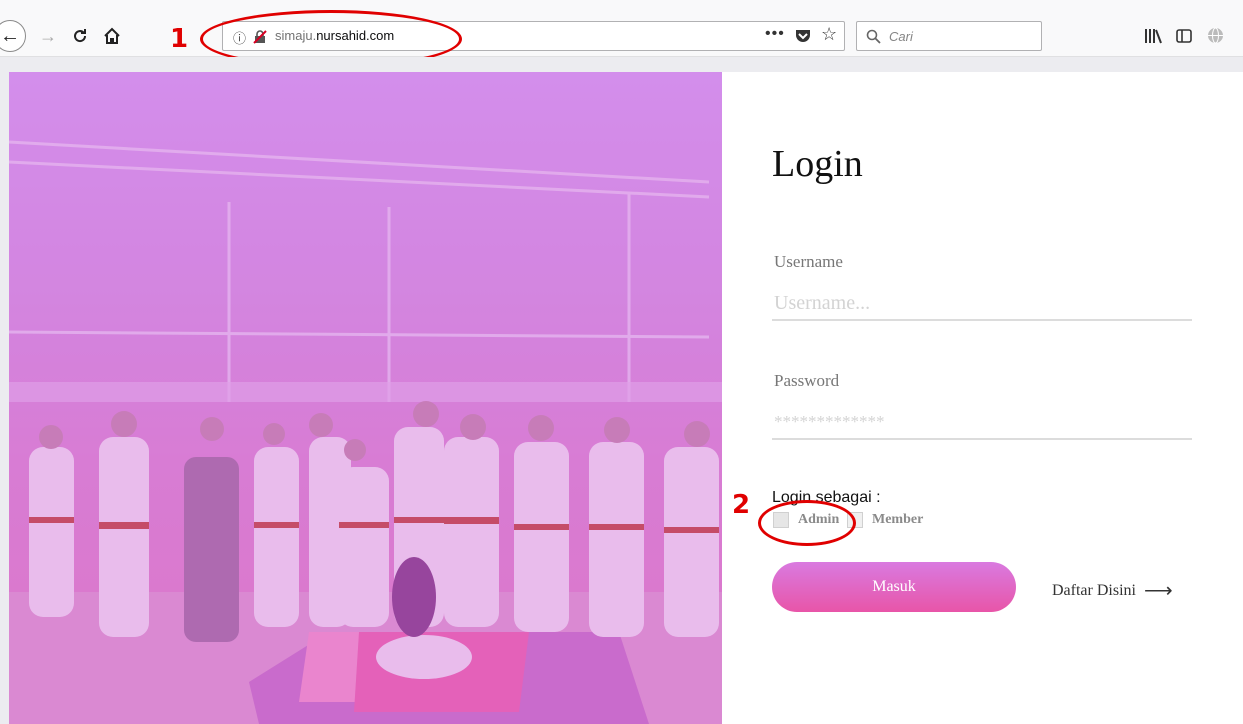  What do you see at coordinates (982, 304) in the screenshot?
I see `username-input` at bounding box center [982, 304].